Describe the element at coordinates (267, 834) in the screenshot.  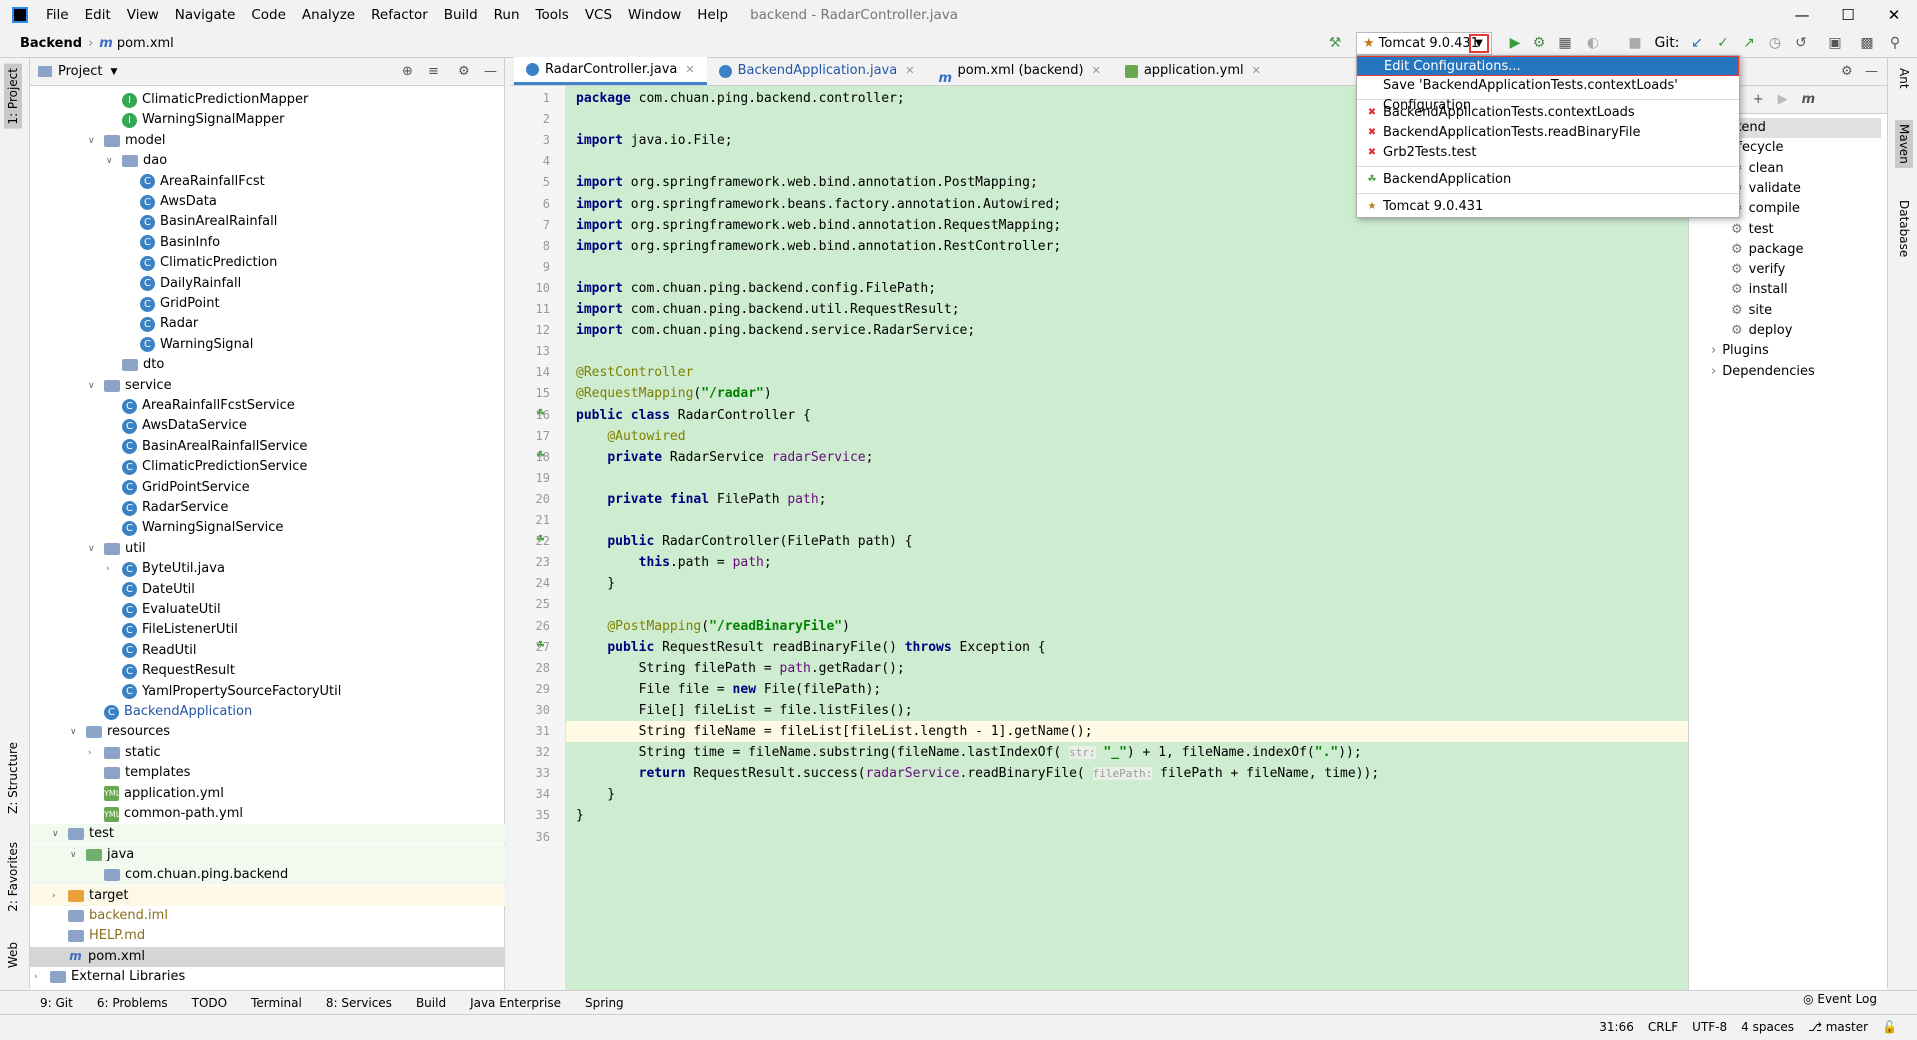
I see `tree-item: ∨ test` at that location.